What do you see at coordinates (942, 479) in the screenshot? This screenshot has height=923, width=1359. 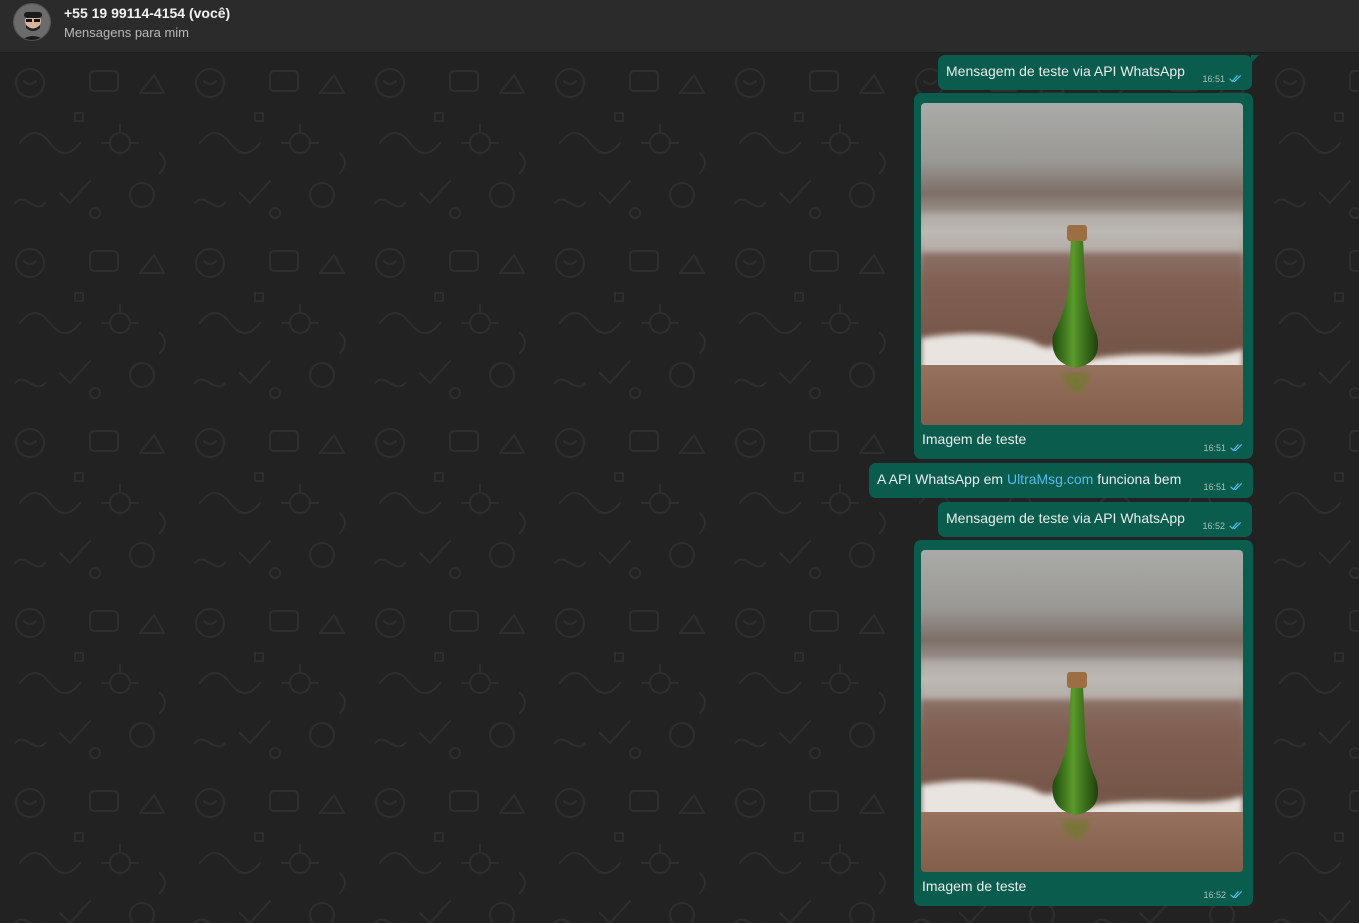 I see `message-text-before: A API WhatsApp em` at bounding box center [942, 479].